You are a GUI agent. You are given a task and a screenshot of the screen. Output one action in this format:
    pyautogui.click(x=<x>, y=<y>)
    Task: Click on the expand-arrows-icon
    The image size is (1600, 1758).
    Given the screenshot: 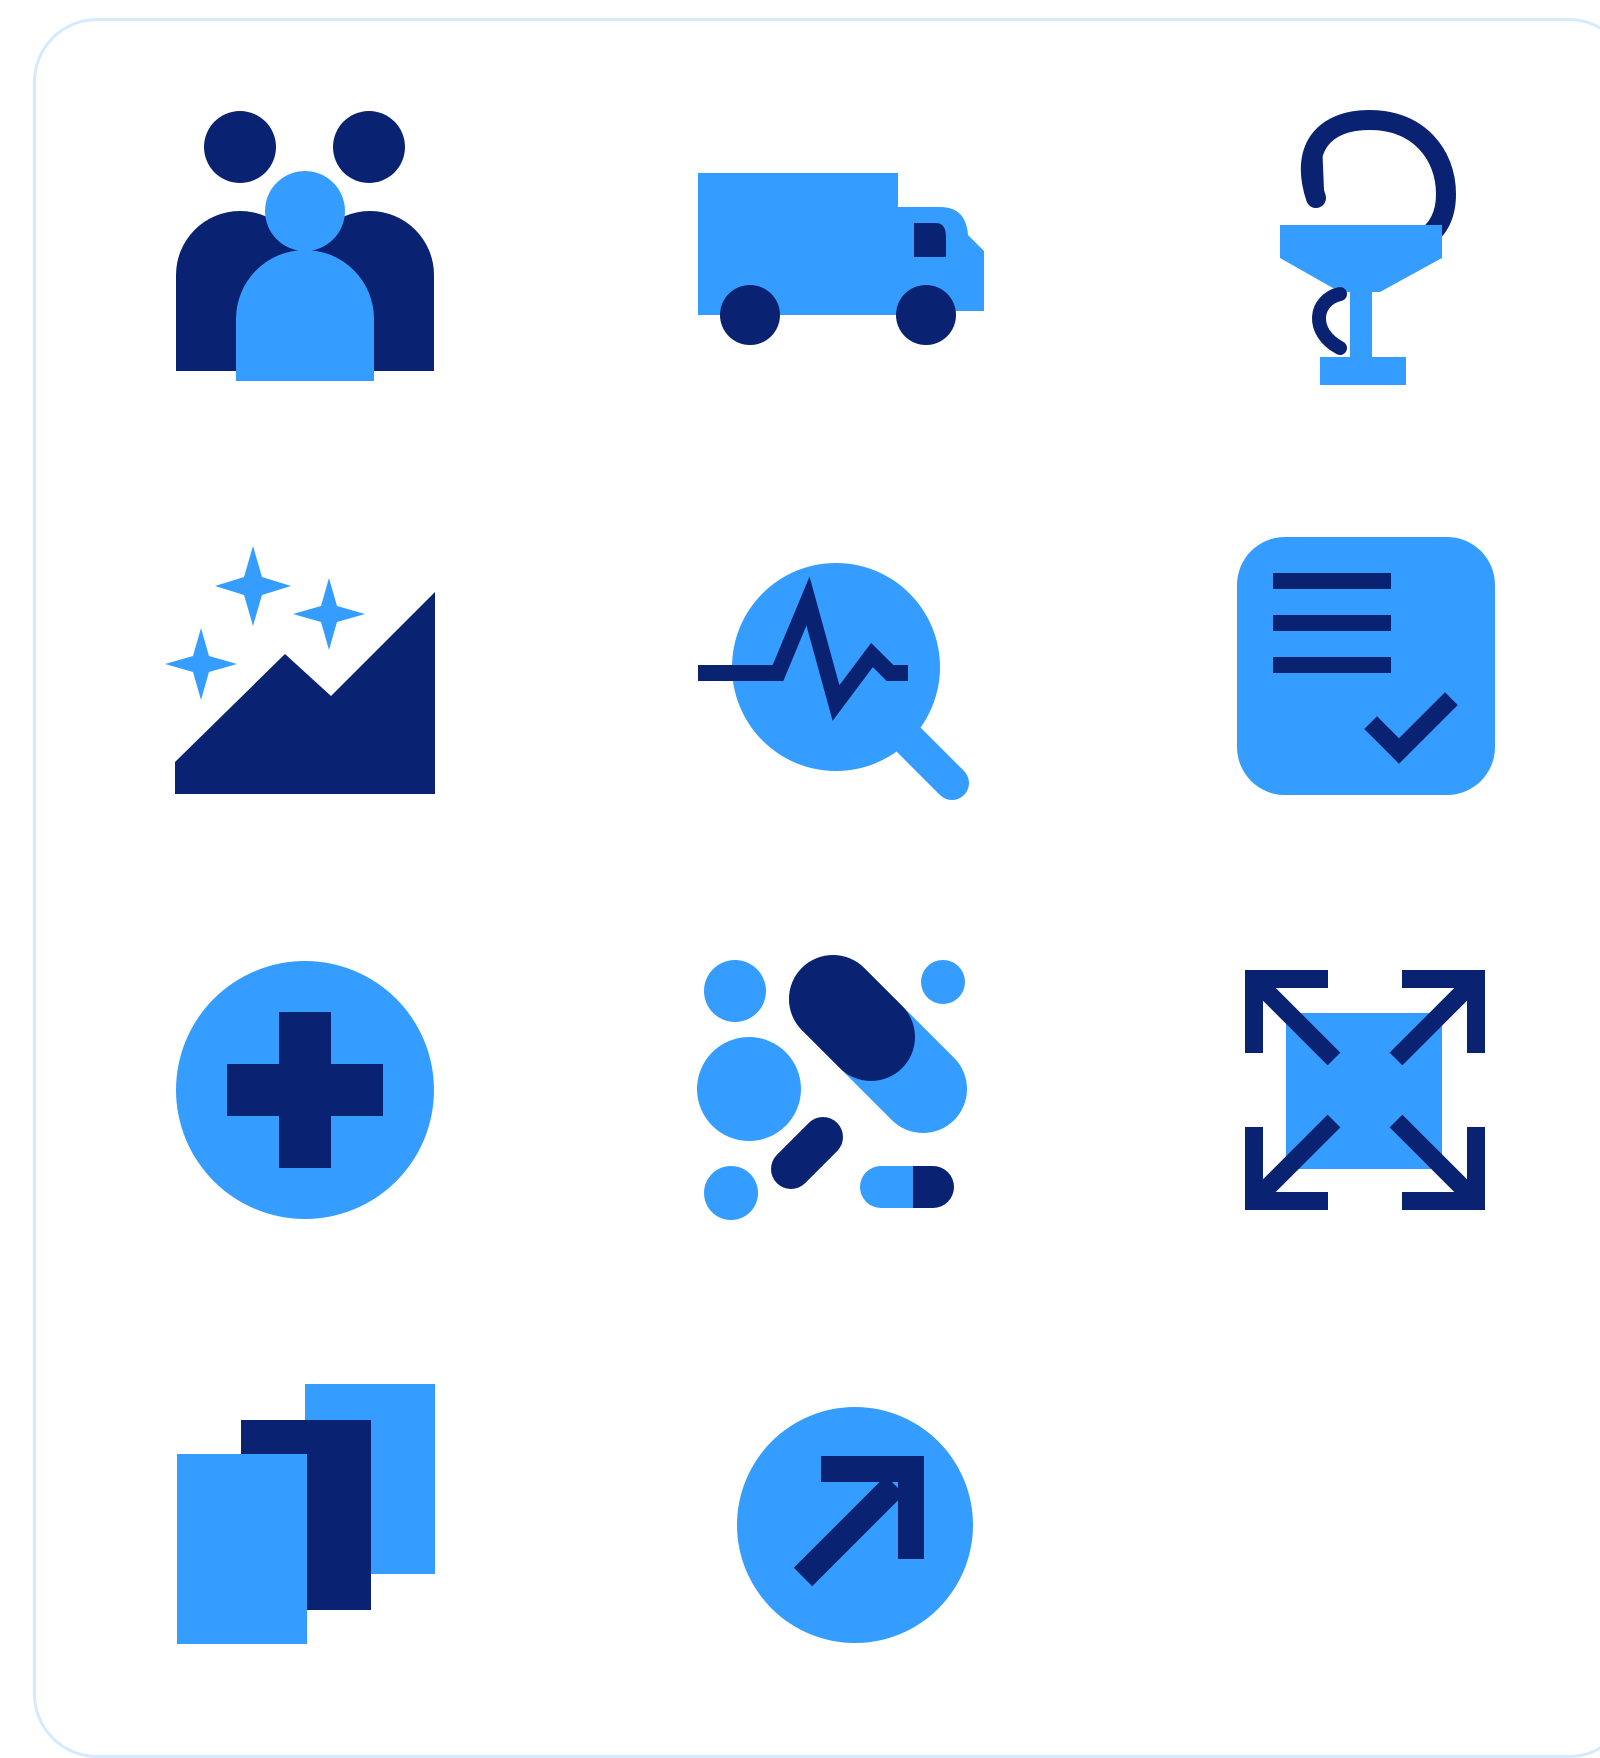 What is the action you would take?
    pyautogui.click(x=1365, y=1090)
    